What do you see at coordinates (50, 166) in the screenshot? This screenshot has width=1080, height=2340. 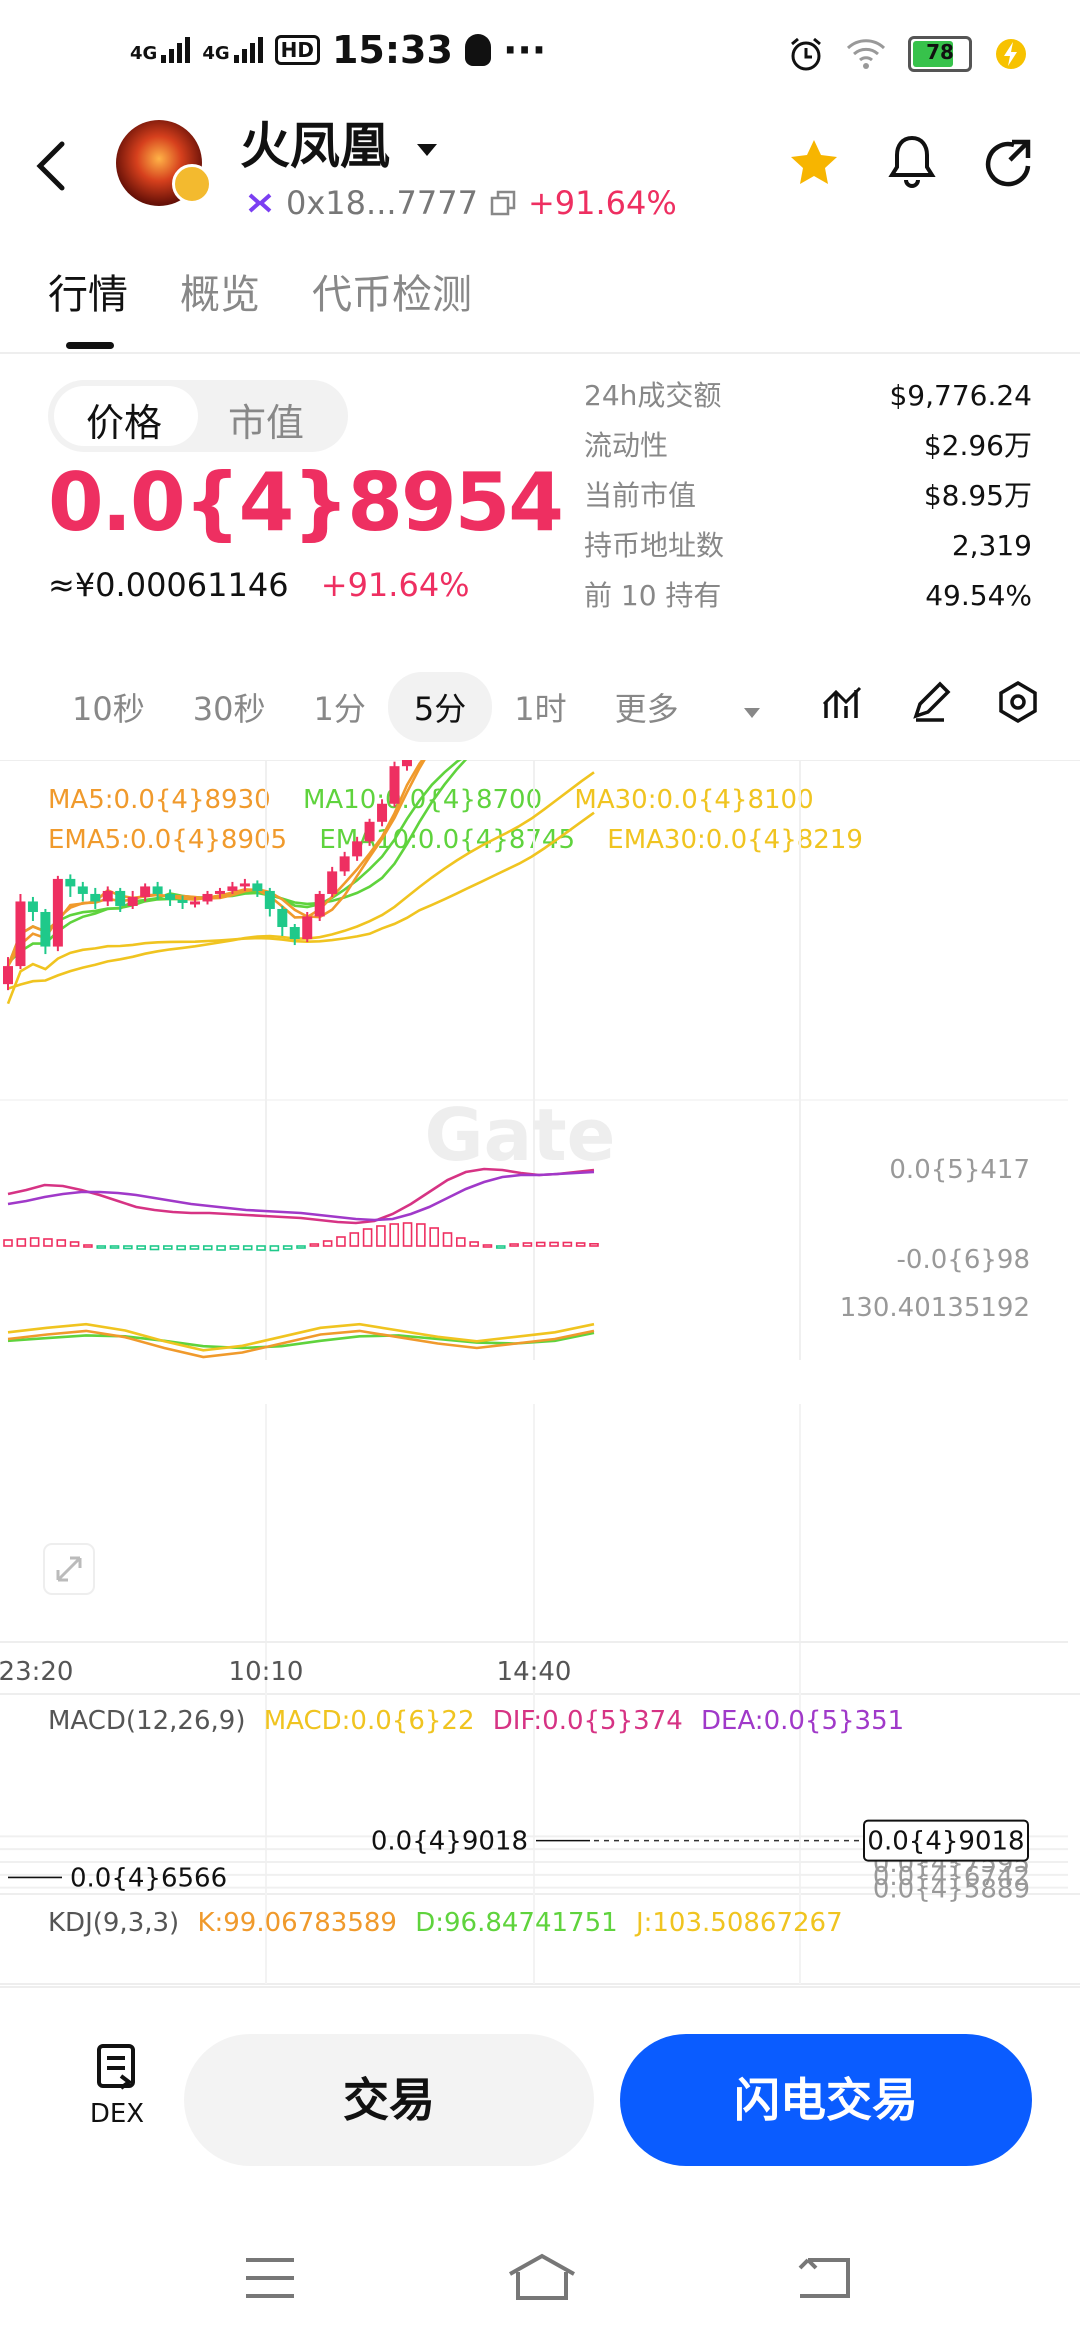 I see `back-icon` at bounding box center [50, 166].